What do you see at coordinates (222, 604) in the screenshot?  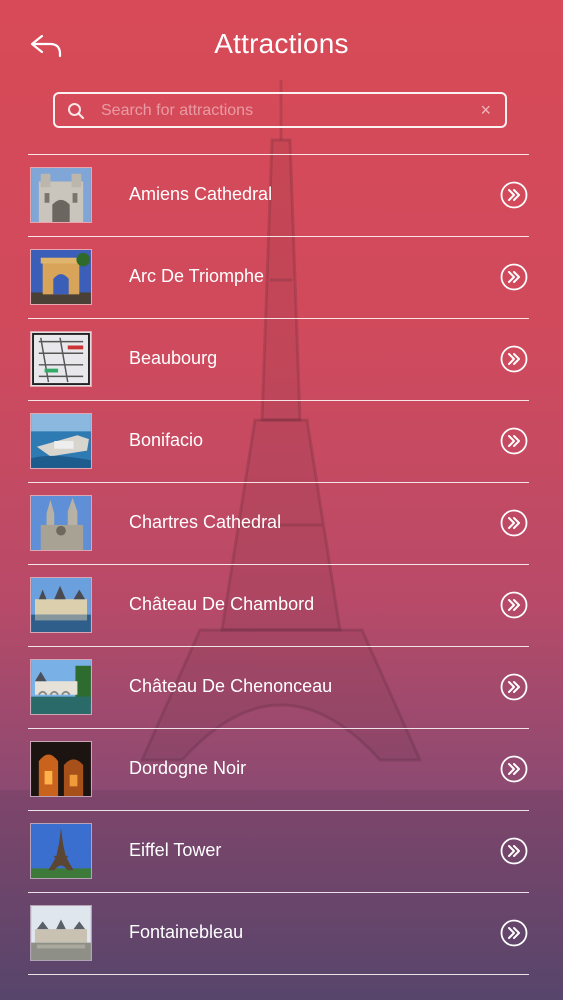 I see `list-item-label: Château De Chambord` at bounding box center [222, 604].